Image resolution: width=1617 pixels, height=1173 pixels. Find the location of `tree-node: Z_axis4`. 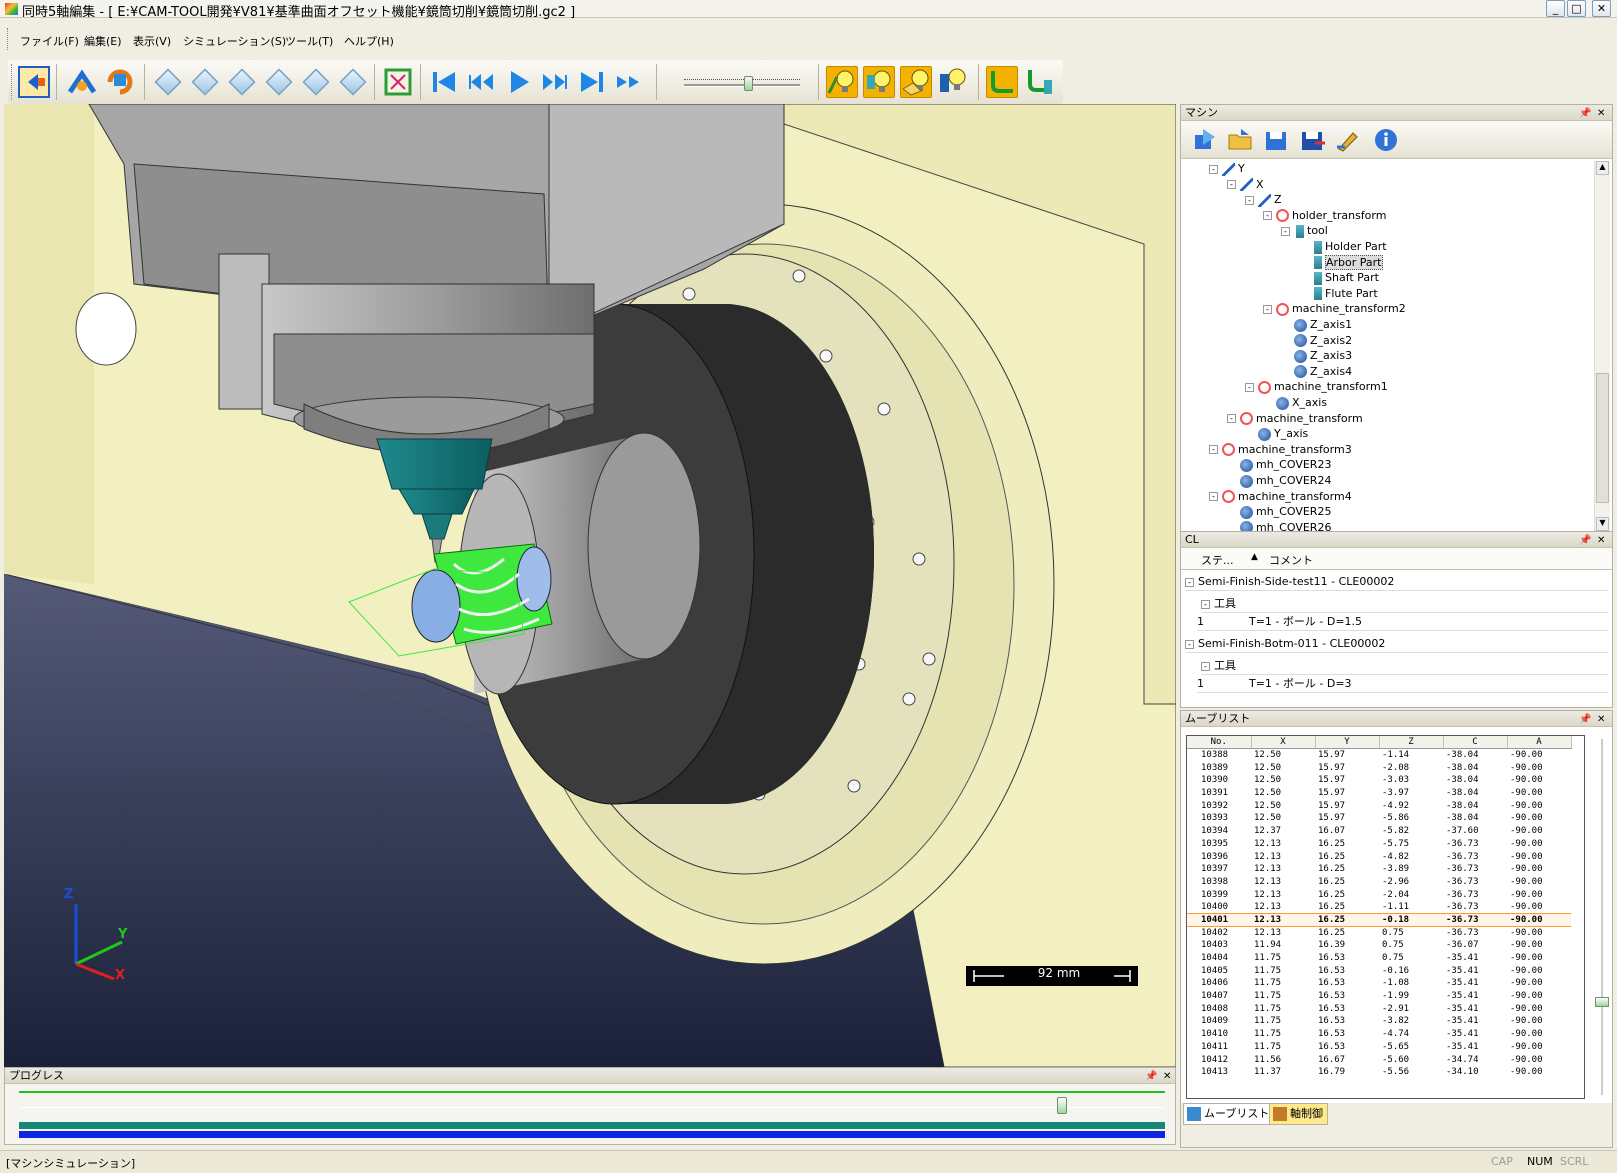

tree-node: Z_axis4 is located at coordinates (1316, 372).